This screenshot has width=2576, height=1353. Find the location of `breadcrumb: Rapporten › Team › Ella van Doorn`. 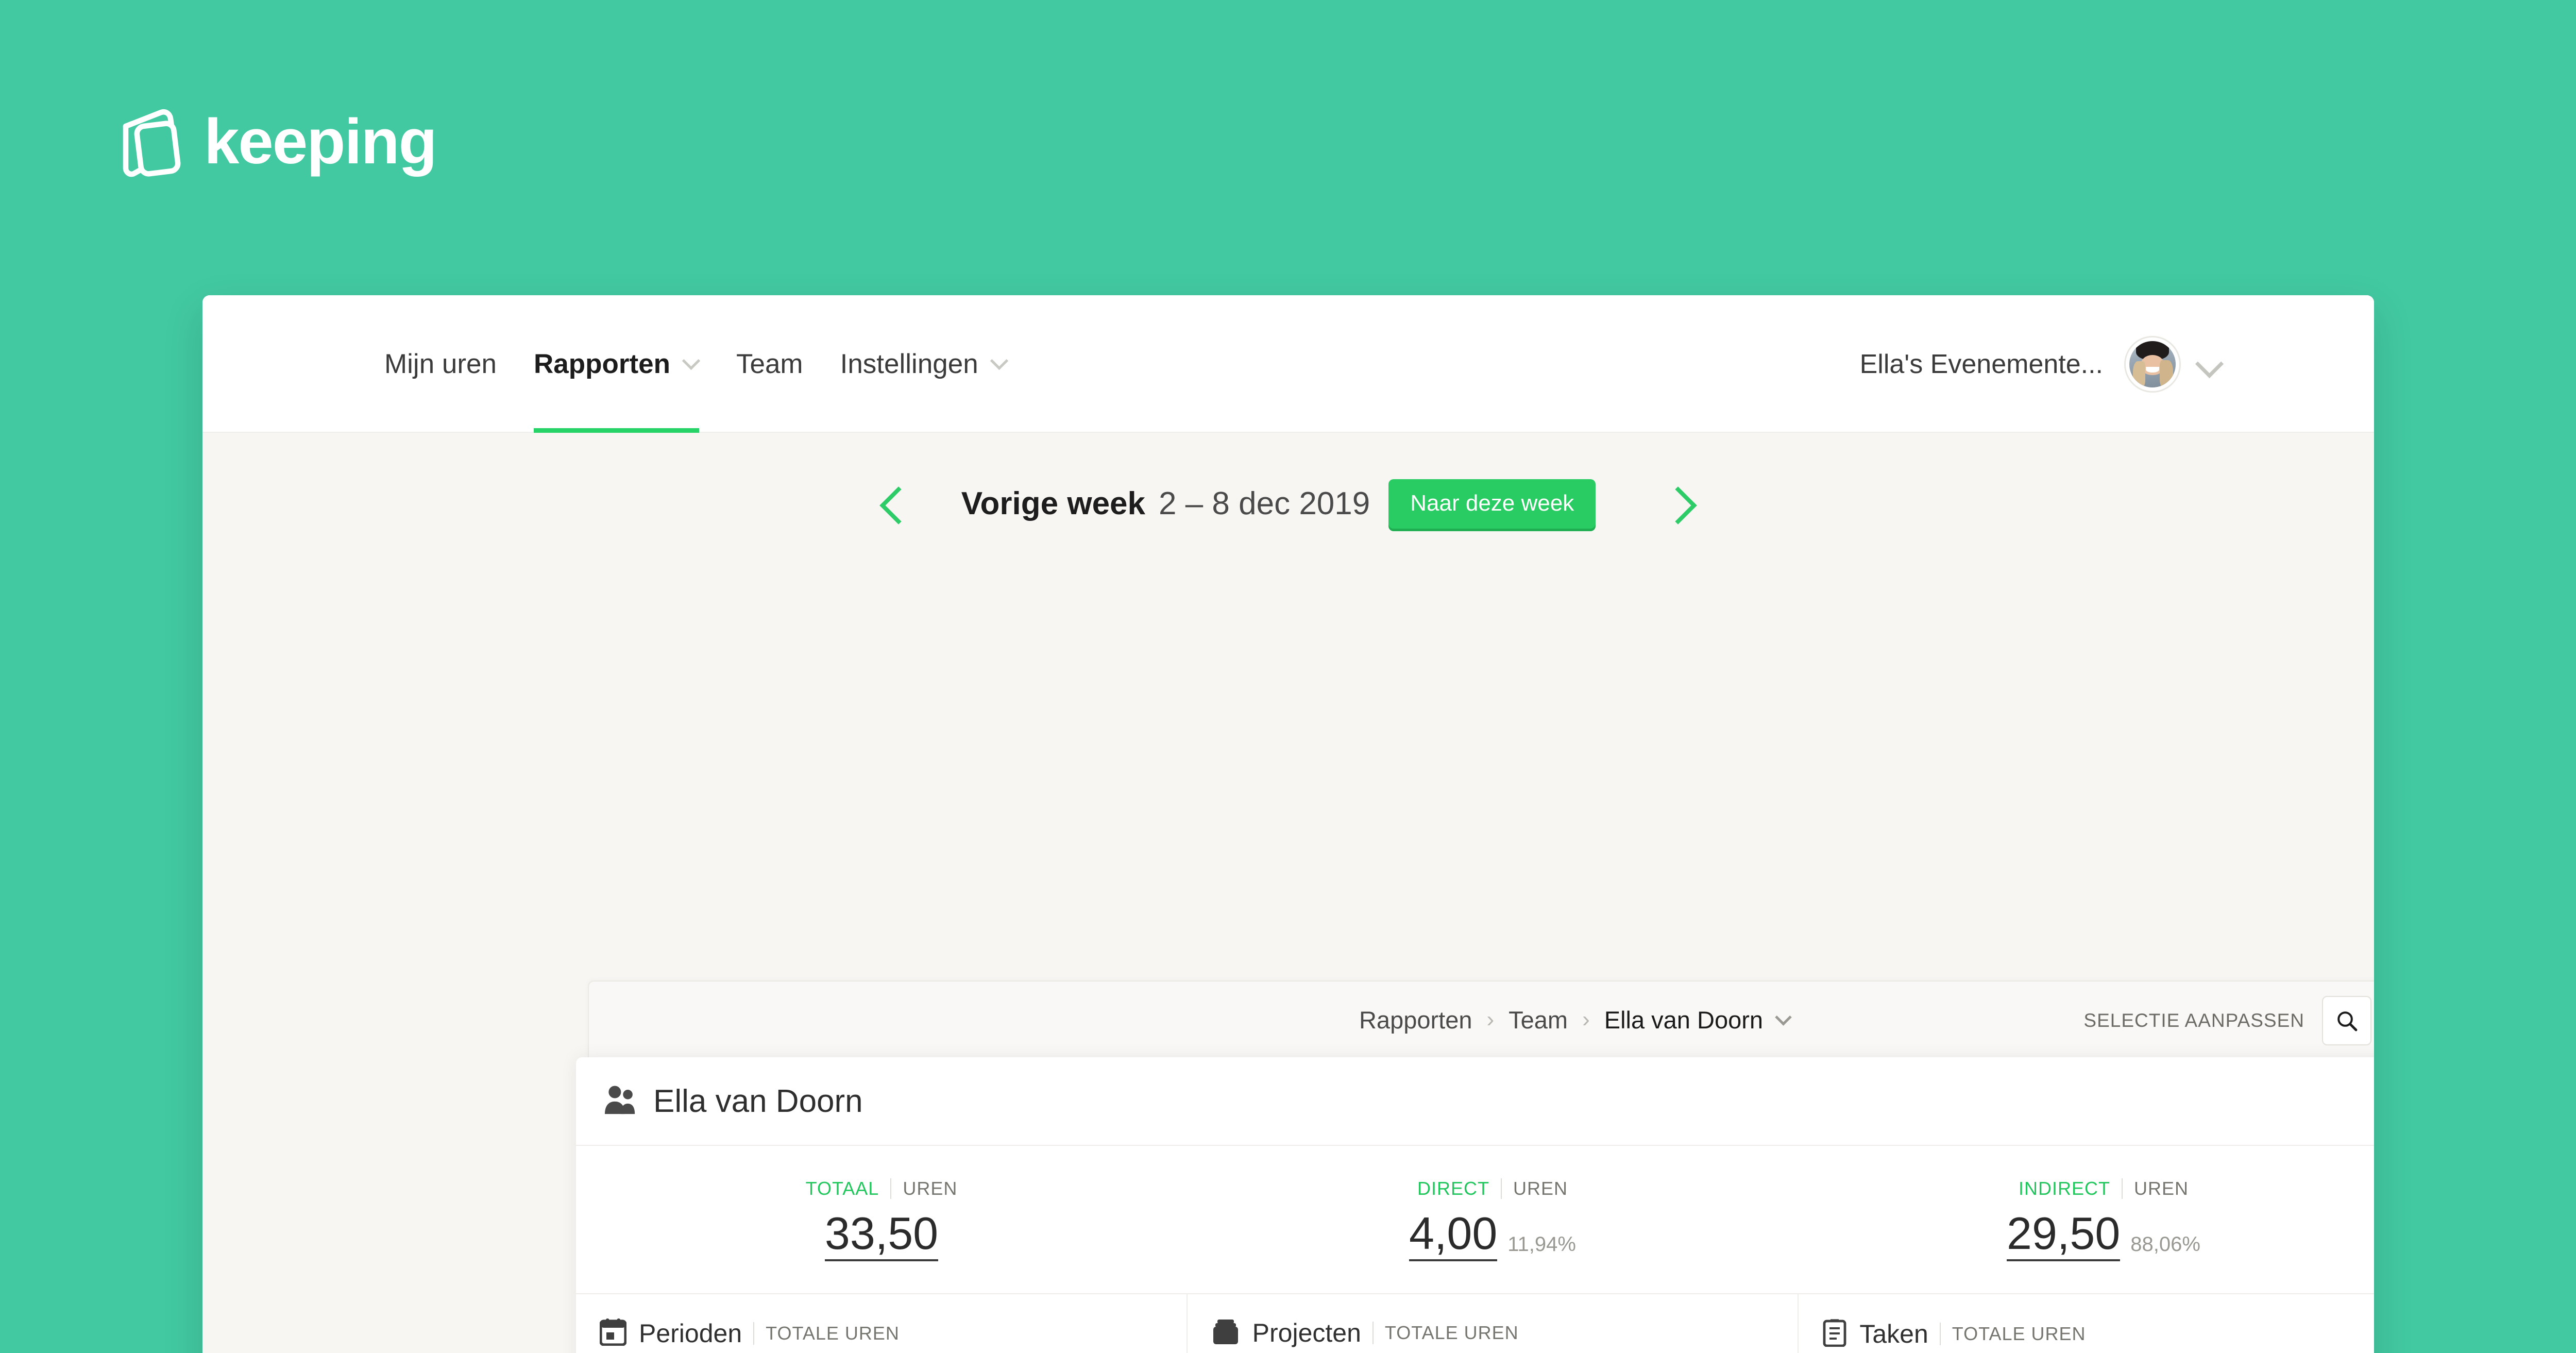

breadcrumb: Rapporten › Team › Ella van Doorn is located at coordinates (1492, 1020).